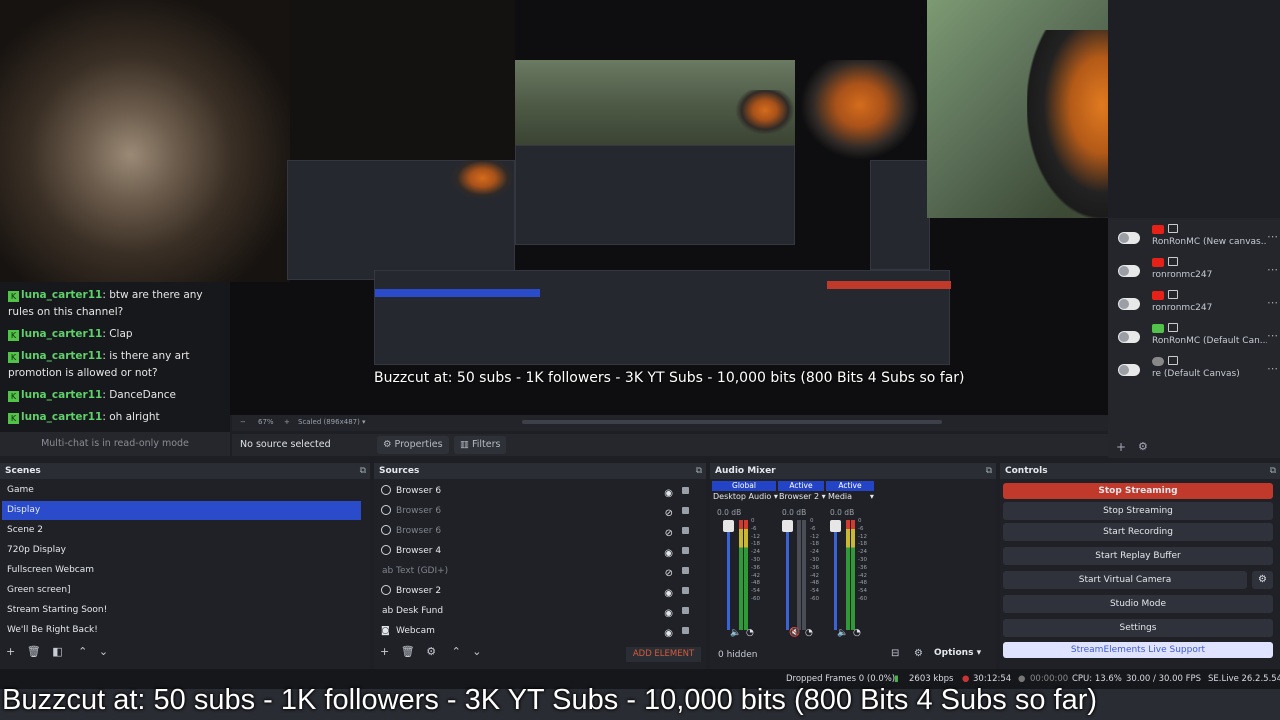 This screenshot has width=1280, height=720. What do you see at coordinates (744, 486) in the screenshot?
I see `mixer-tab-global: Global` at bounding box center [744, 486].